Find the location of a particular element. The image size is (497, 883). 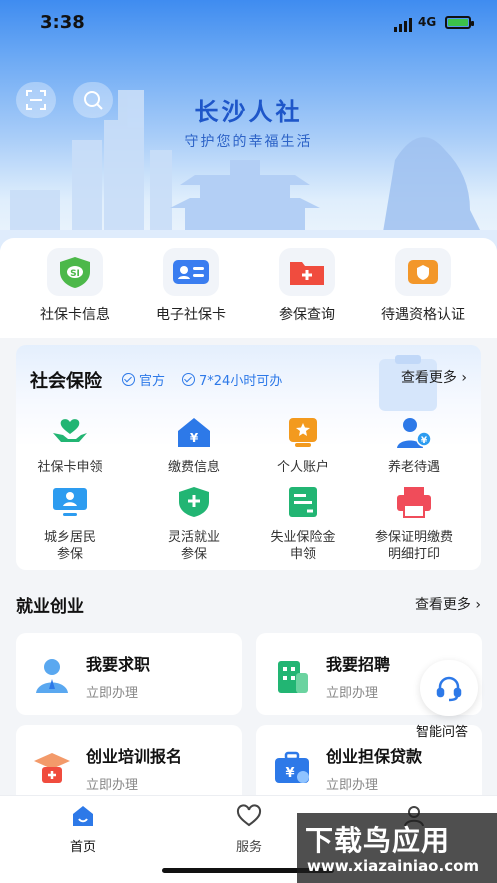

home-icon is located at coordinates (83, 816).